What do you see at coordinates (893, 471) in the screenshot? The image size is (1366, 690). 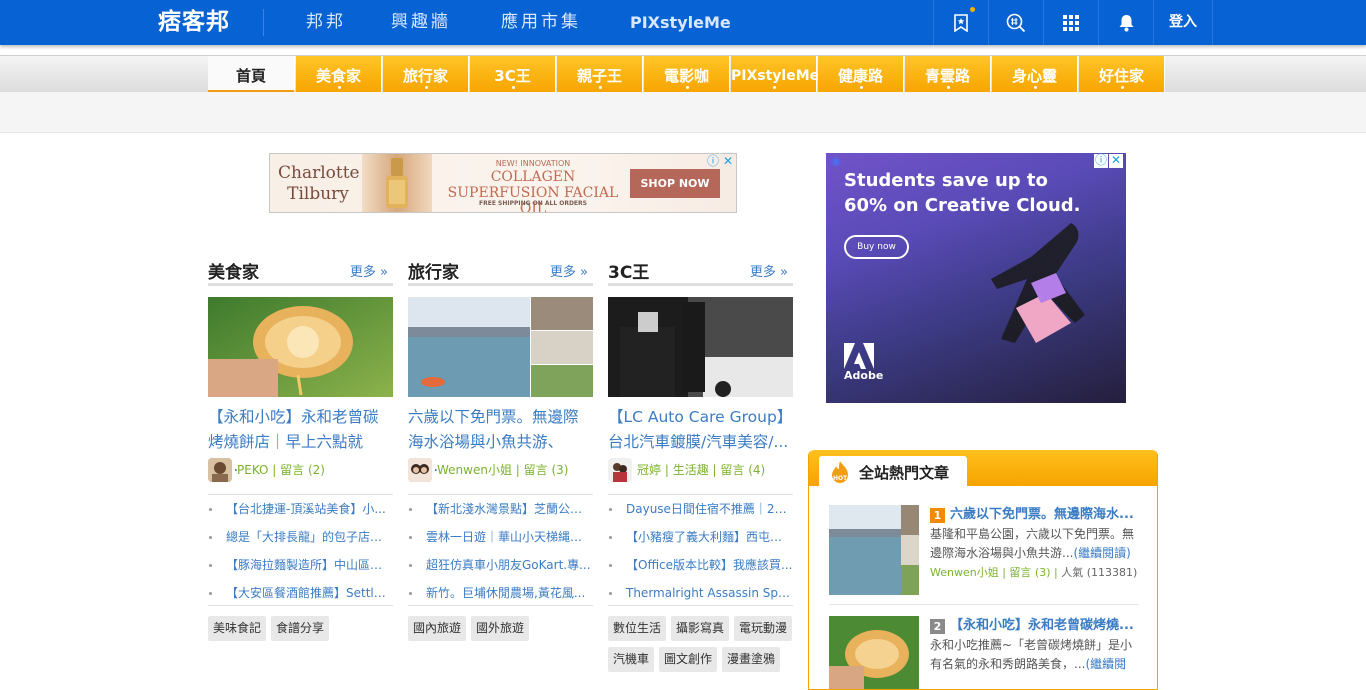 I see `hot-articles-tab: HOT 全站熱門文章` at bounding box center [893, 471].